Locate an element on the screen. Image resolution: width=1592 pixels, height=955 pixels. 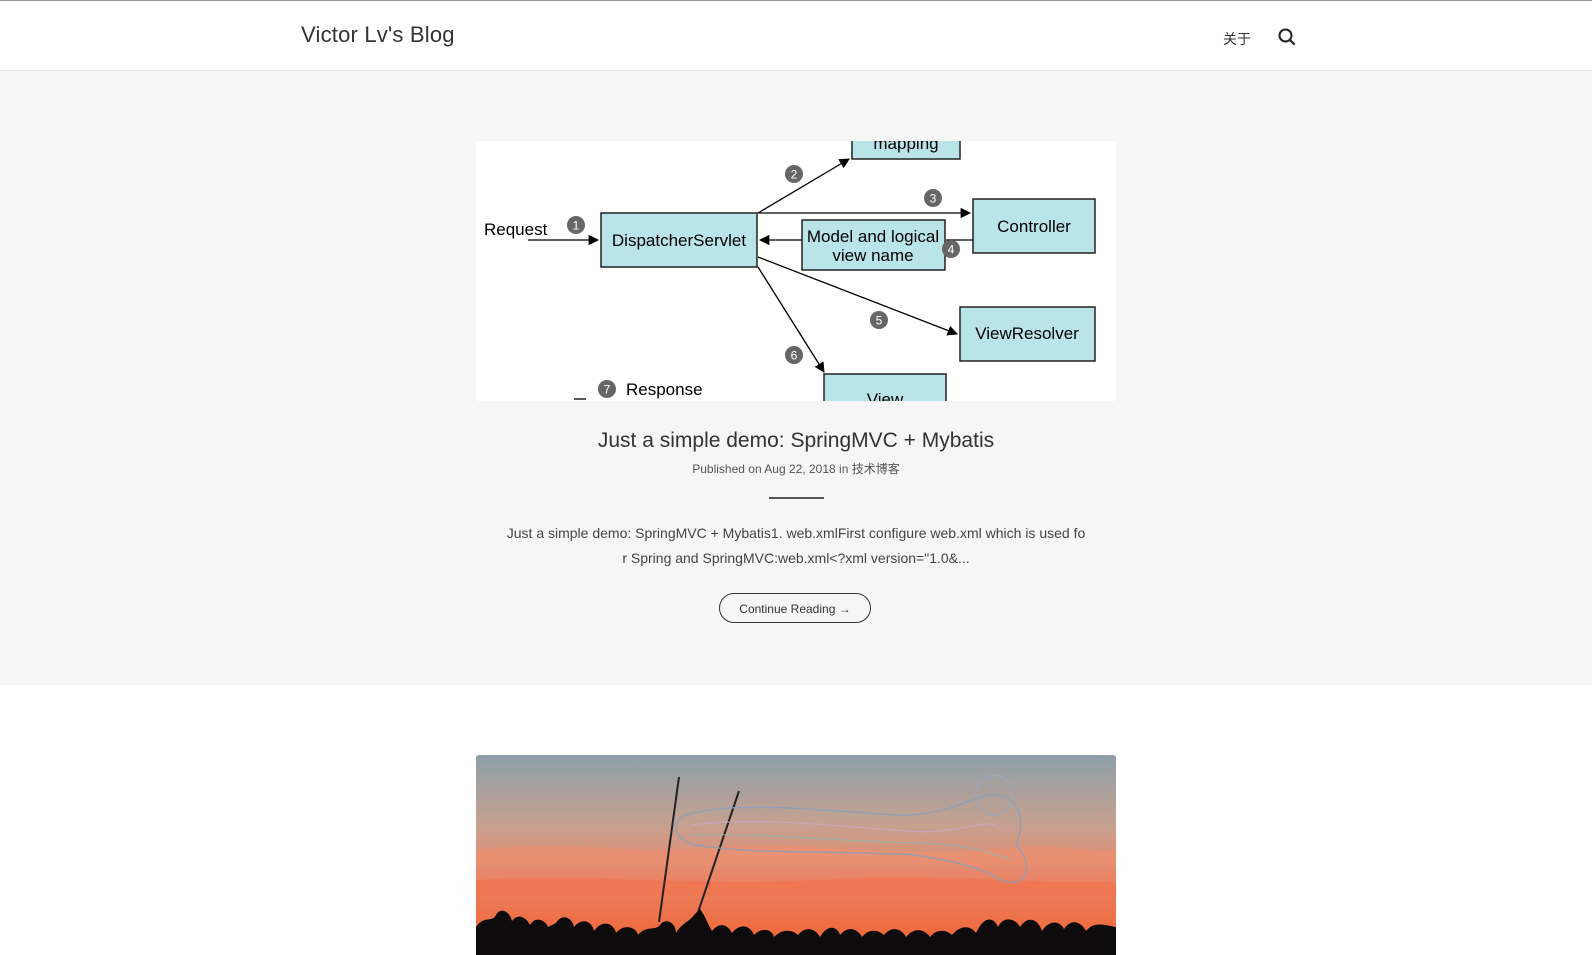
step-badge: 4 is located at coordinates (951, 249).